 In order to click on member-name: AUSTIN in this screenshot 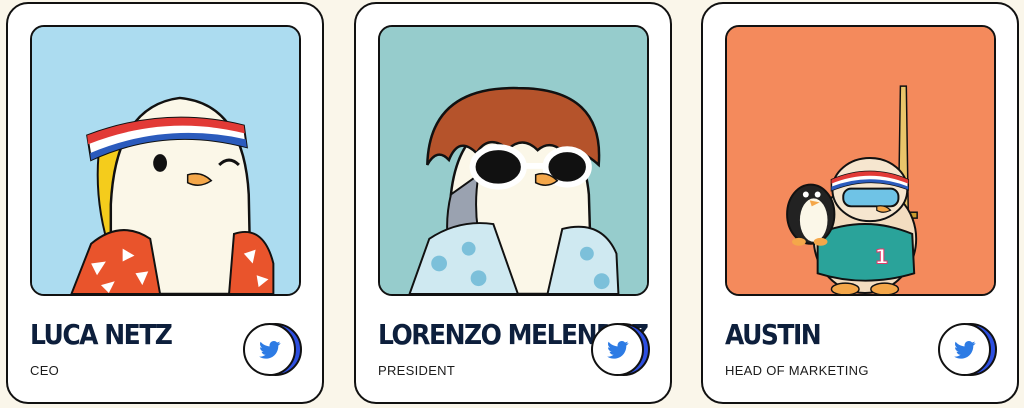, I will do `click(773, 334)`.